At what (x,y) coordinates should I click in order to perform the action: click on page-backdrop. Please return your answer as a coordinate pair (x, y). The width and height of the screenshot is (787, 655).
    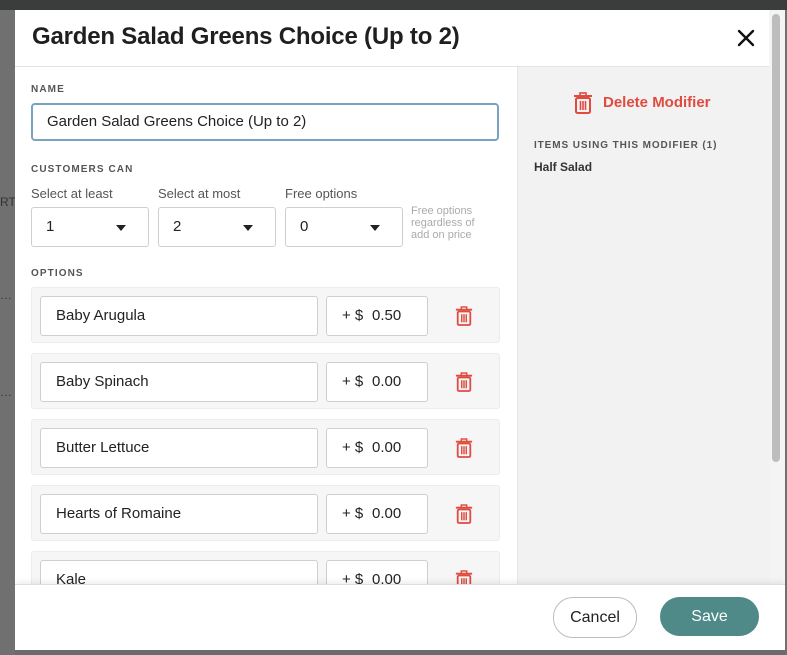
    Looking at the image, I should click on (7, 332).